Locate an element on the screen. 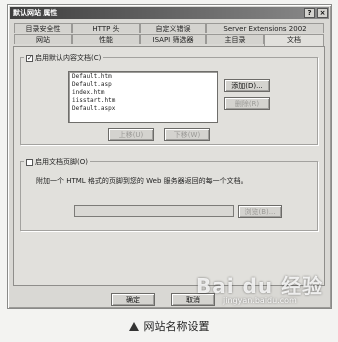 This screenshot has height=342, width=338. tab-isapi-filters: ISAPI 筛选器 is located at coordinates (173, 39).